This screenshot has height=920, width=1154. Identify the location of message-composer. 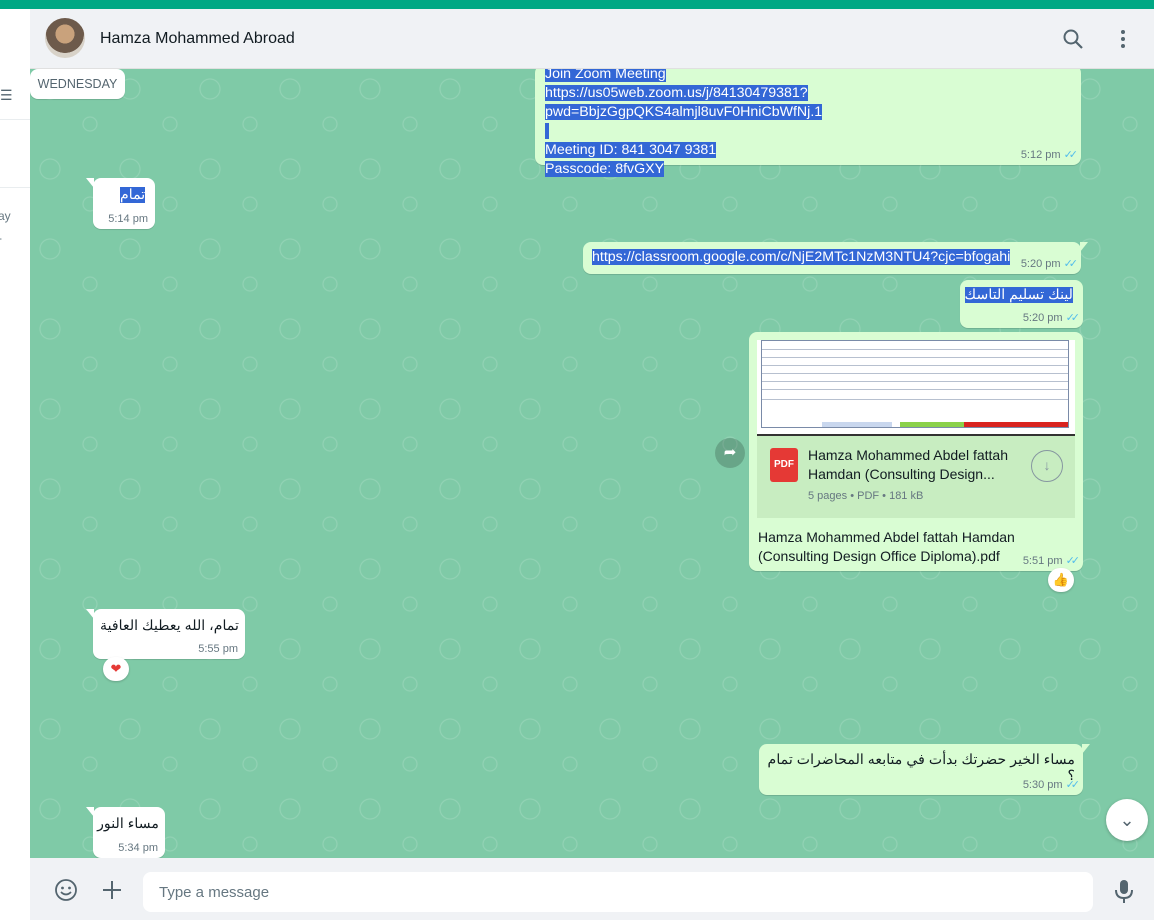
(592, 889).